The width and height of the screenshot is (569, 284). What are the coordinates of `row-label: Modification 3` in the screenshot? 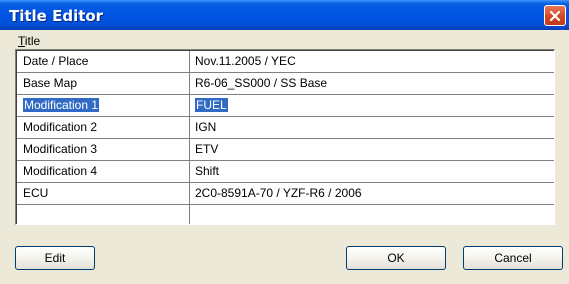 It's located at (60, 149).